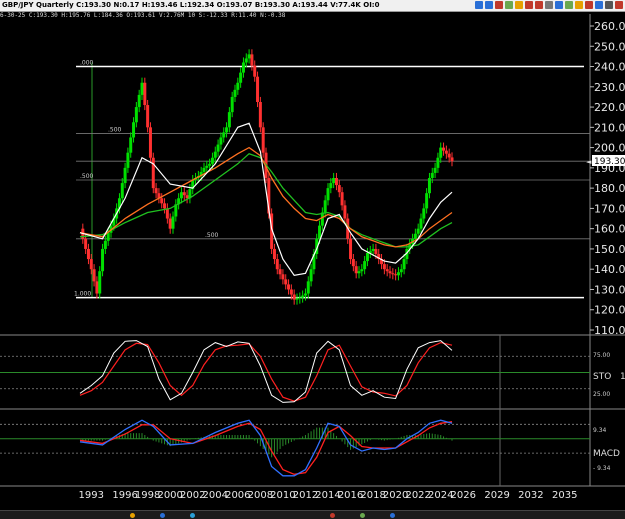 The image size is (625, 519). I want to click on line-icon, so click(599, 5).